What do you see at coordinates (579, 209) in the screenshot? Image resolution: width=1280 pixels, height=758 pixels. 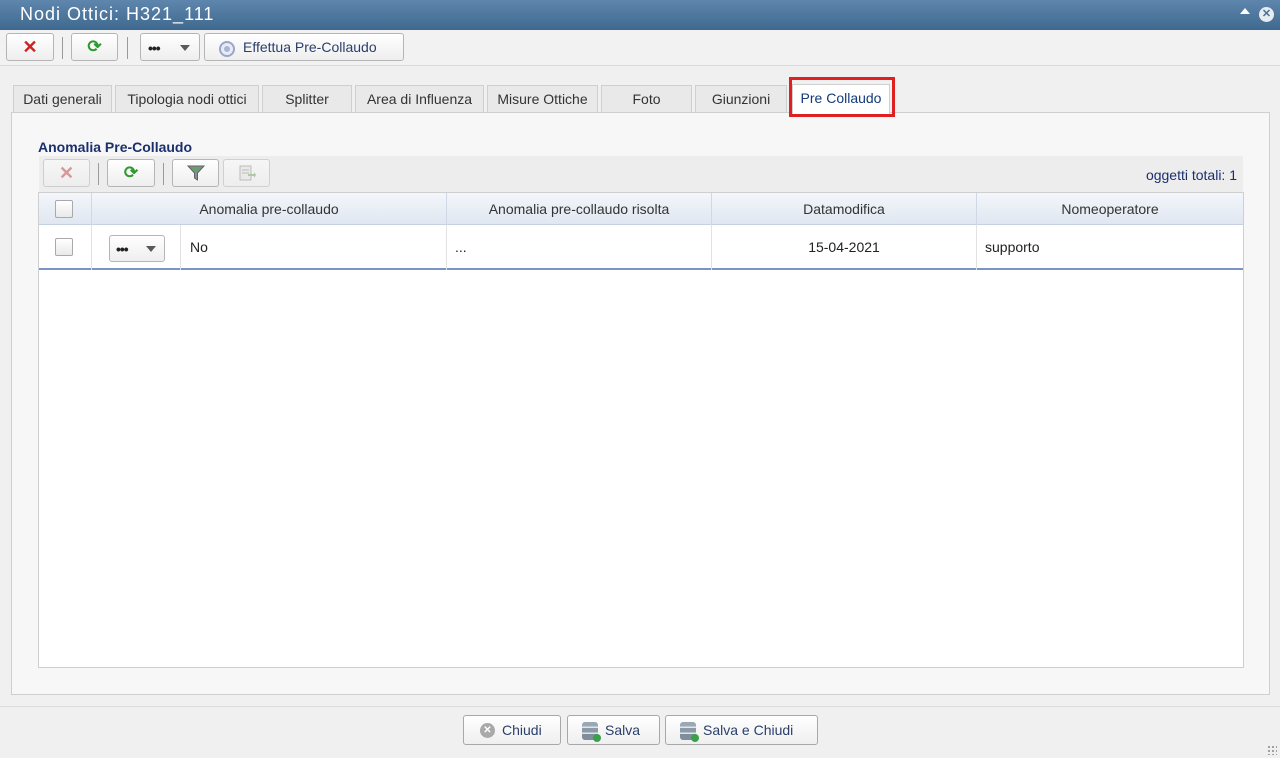 I see `column-header-risolta: Anomalia pre-collaudo risolta` at bounding box center [579, 209].